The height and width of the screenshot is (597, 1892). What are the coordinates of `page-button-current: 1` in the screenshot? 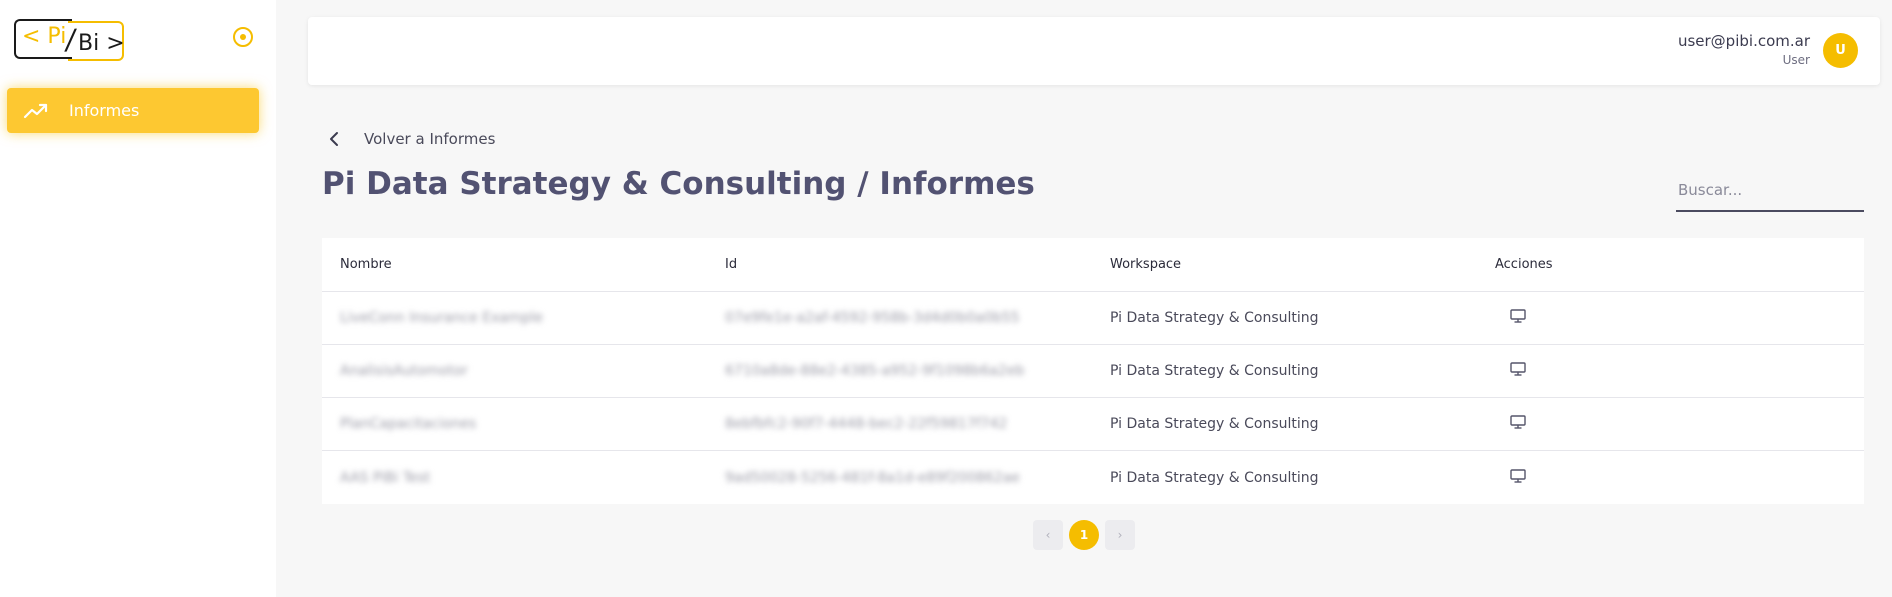 It's located at (1084, 535).